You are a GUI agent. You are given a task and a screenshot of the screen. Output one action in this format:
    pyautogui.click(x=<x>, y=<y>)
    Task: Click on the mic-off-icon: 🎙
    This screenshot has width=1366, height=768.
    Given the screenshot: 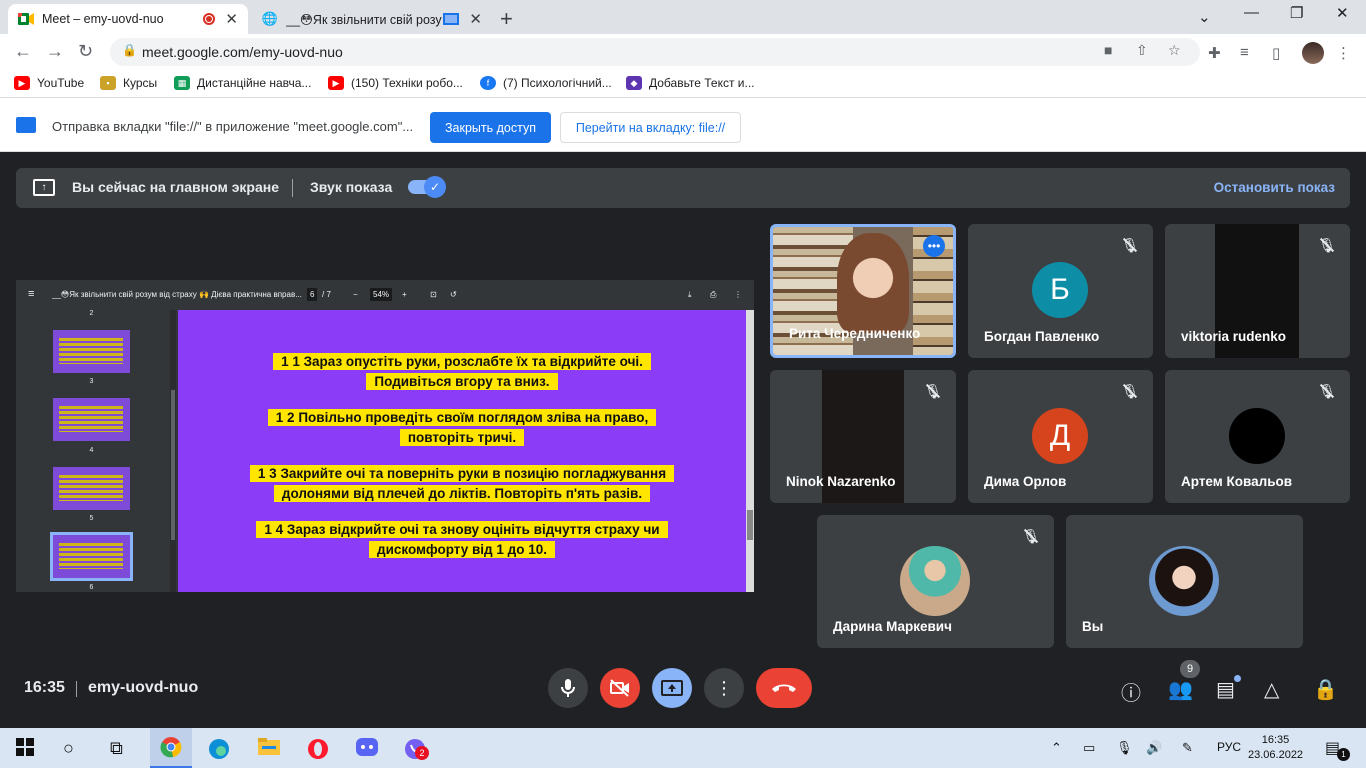 What is the action you would take?
    pyautogui.click(x=1130, y=390)
    